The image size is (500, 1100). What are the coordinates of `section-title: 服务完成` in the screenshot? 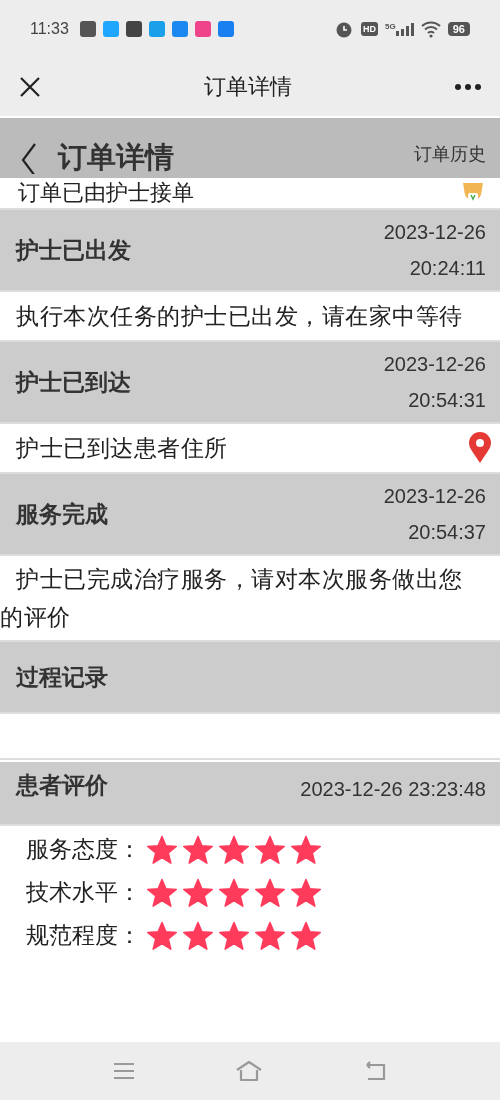 It's located at (62, 514).